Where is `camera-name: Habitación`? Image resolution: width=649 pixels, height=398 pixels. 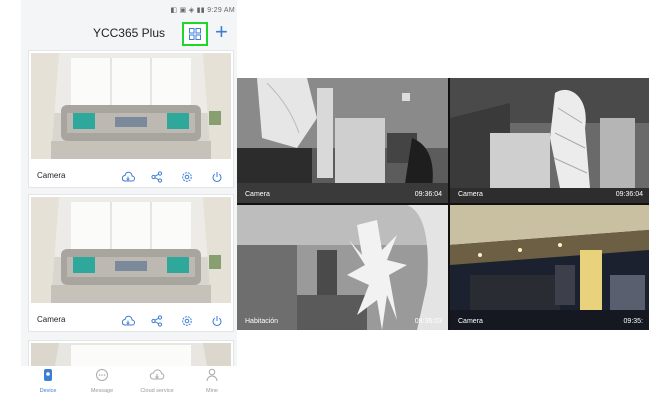
camera-name: Habitación is located at coordinates (262, 321).